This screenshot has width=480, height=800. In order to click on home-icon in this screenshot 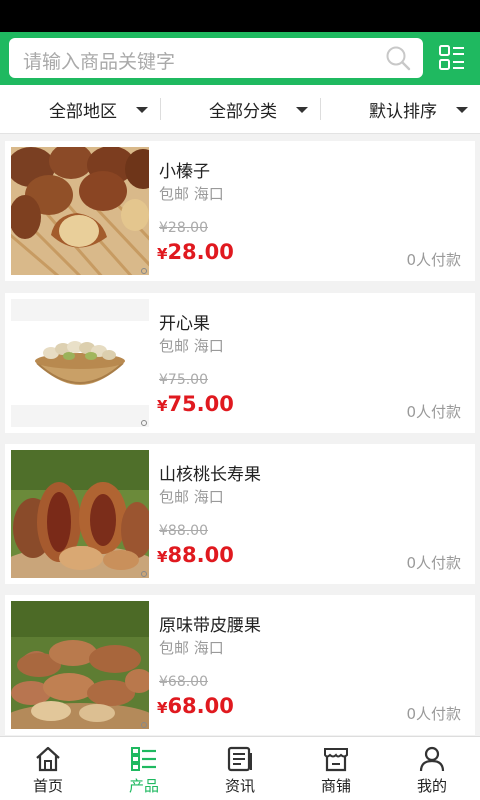, I will do `click(48, 759)`.